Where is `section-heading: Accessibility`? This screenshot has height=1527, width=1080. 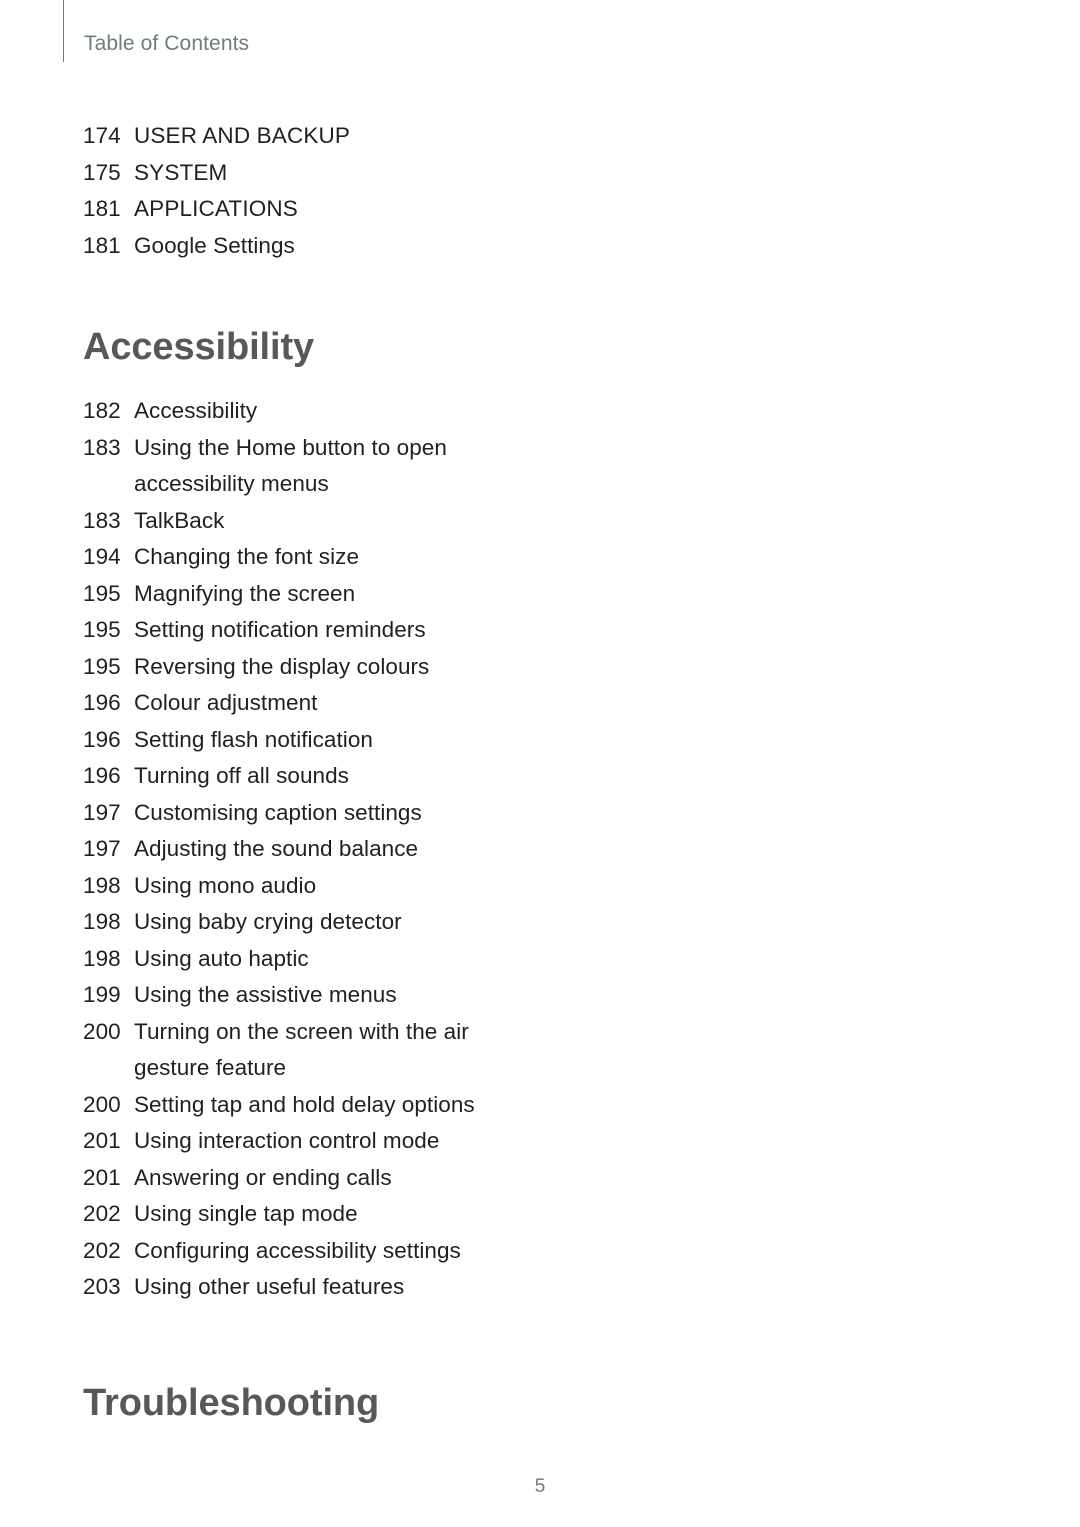
section-heading: Accessibility is located at coordinates (199, 347).